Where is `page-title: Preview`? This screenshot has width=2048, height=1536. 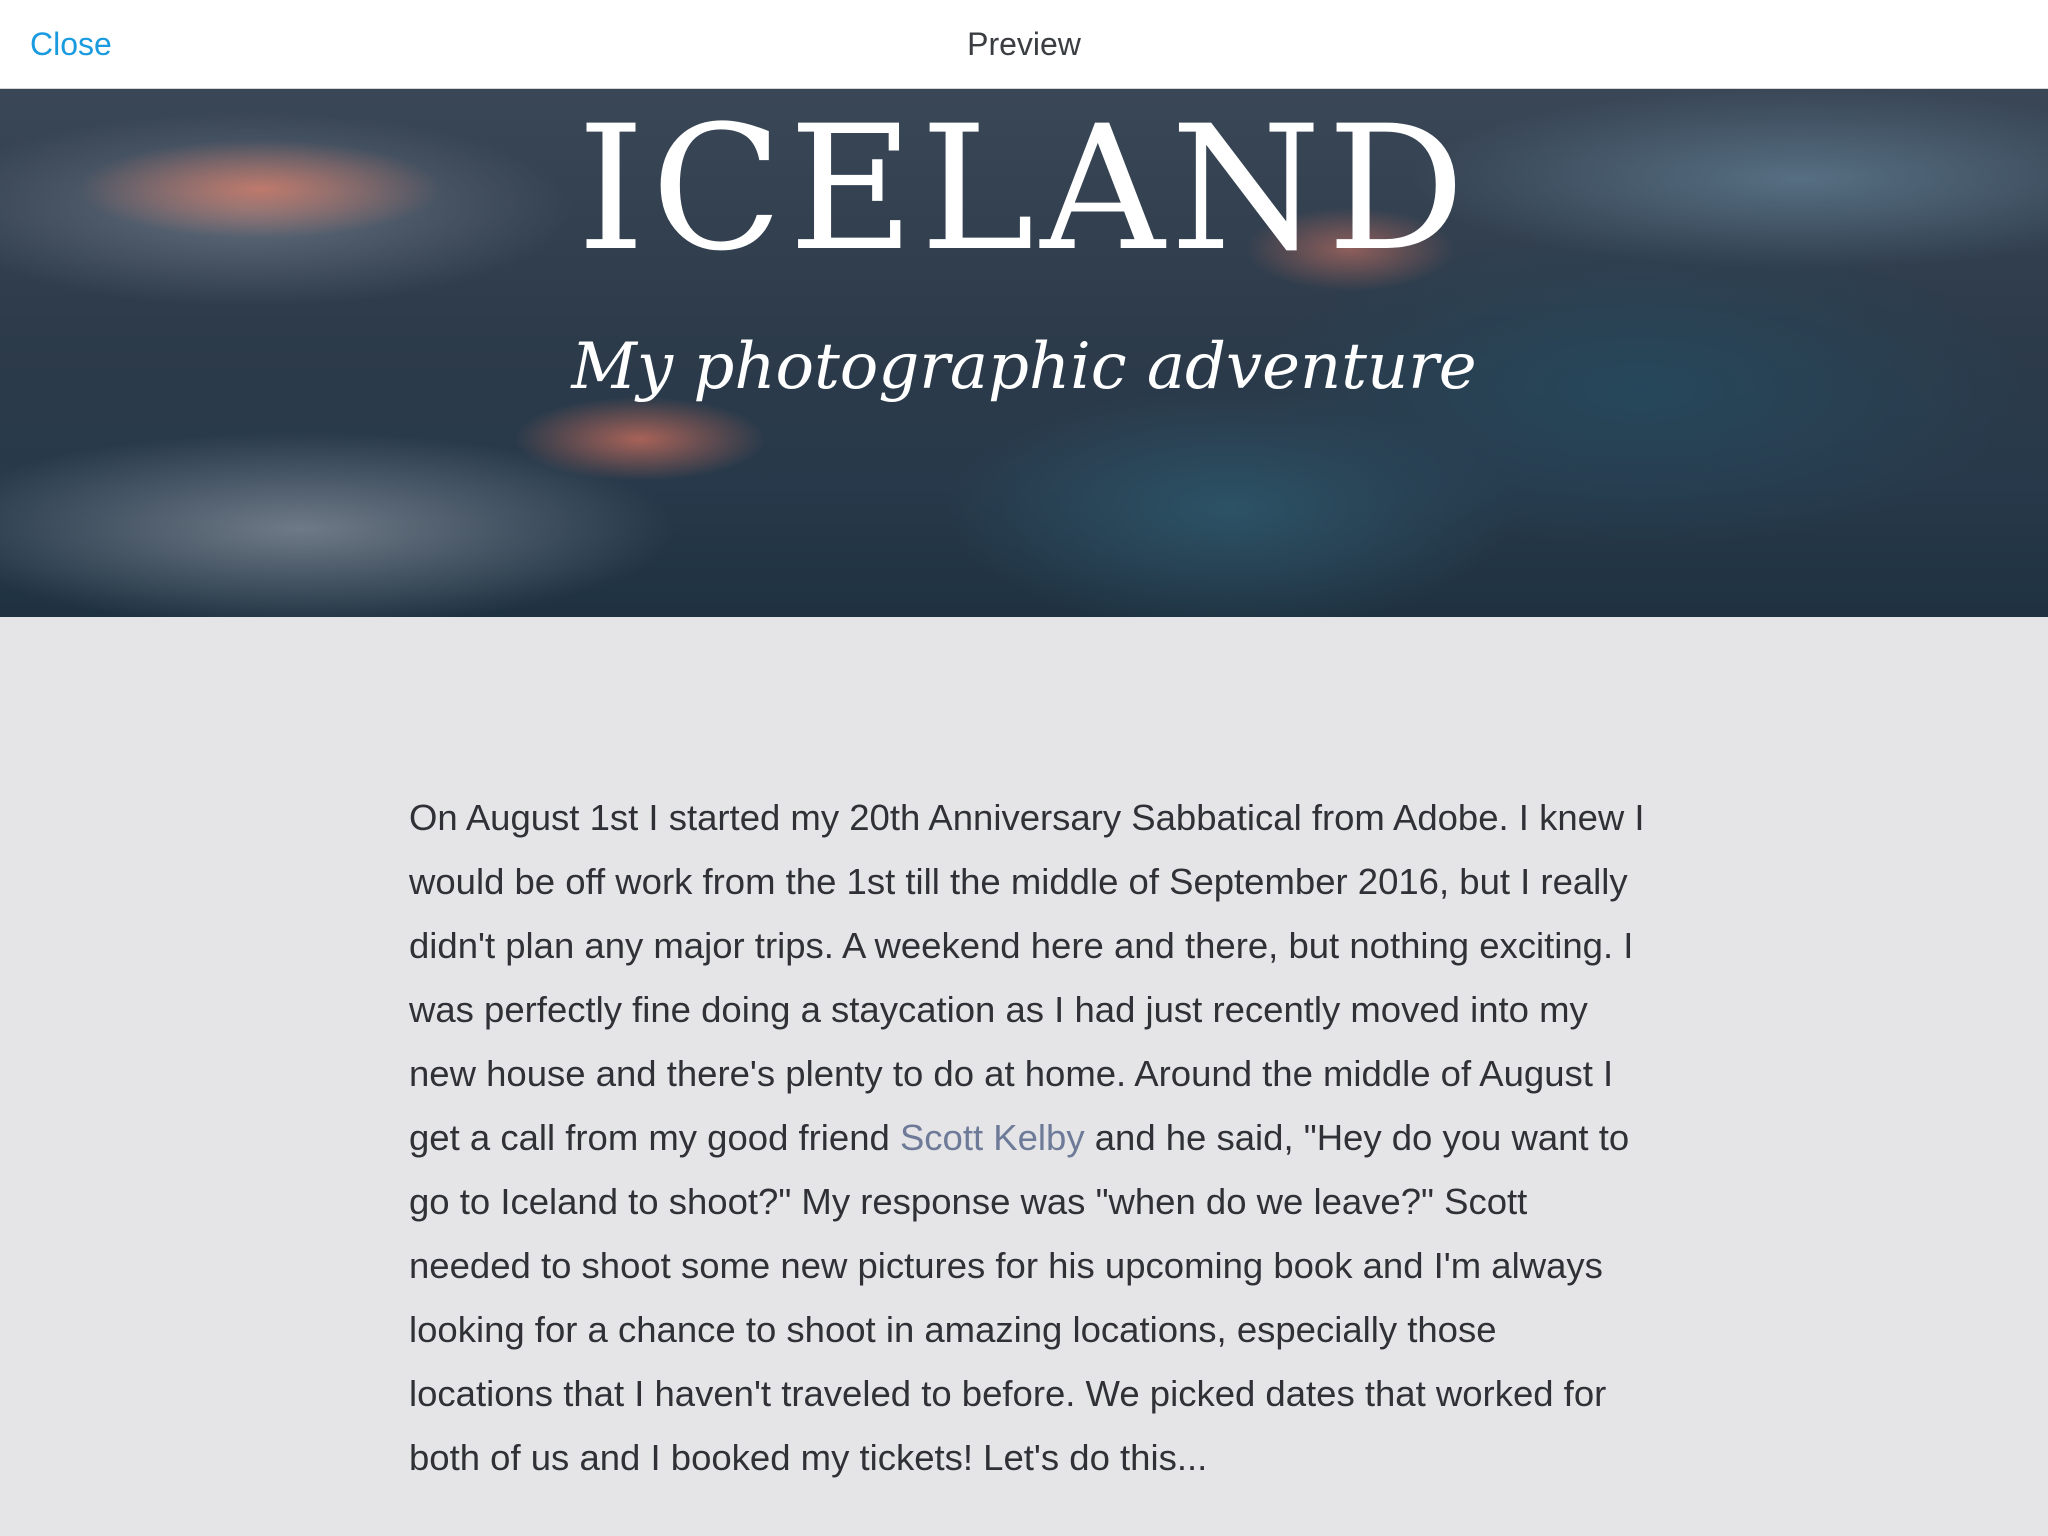 page-title: Preview is located at coordinates (1024, 44).